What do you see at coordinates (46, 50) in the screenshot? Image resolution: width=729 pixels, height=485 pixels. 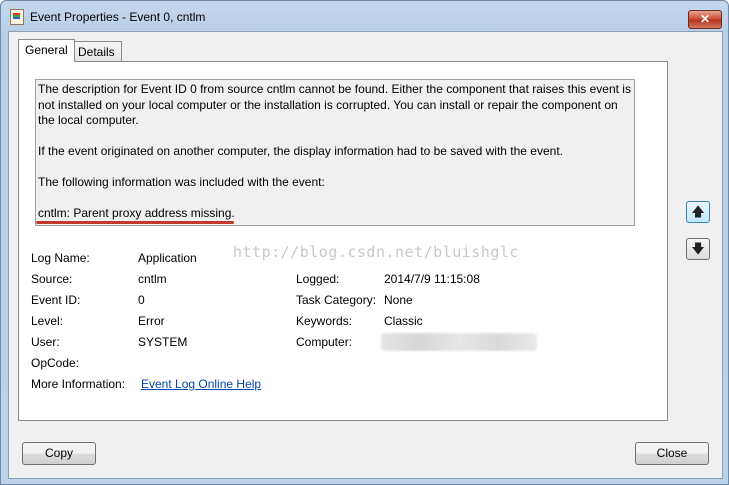 I see `tab-general: General` at bounding box center [46, 50].